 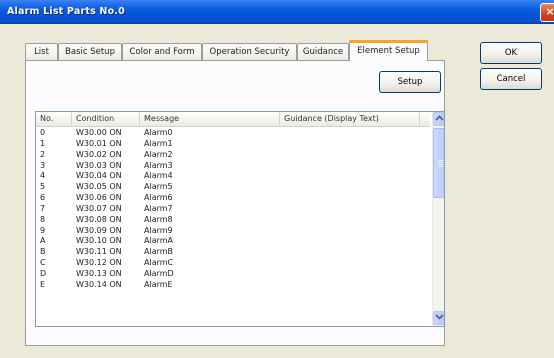 What do you see at coordinates (210, 119) in the screenshot?
I see `column-header-message: Message` at bounding box center [210, 119].